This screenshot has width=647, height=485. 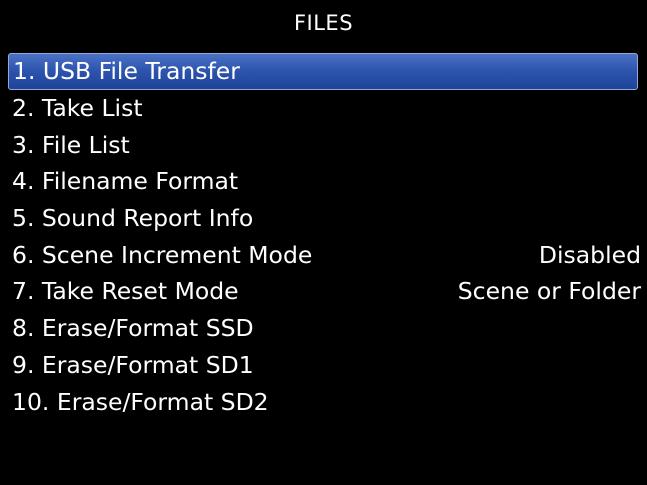 I want to click on menu-item-label: 5. Sound Report Info, so click(x=133, y=218).